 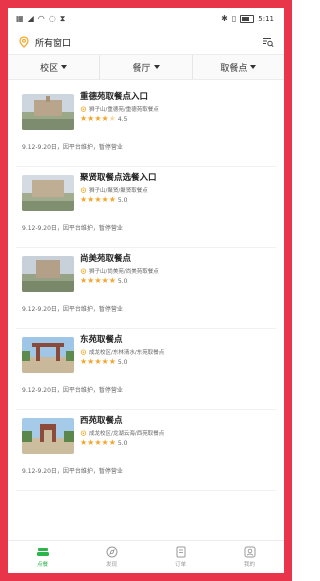 What do you see at coordinates (180, 565) in the screenshot?
I see `tab-label: 订单` at bounding box center [180, 565].